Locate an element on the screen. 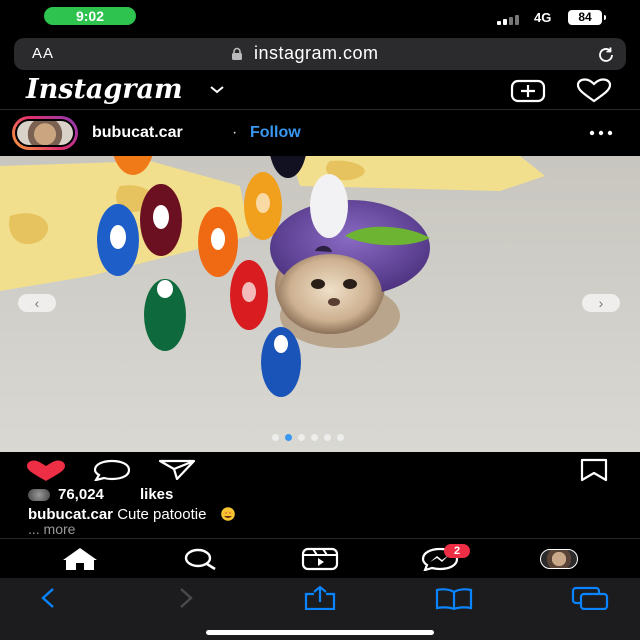 The image size is (640, 640). text-size-label: AA is located at coordinates (43, 53).